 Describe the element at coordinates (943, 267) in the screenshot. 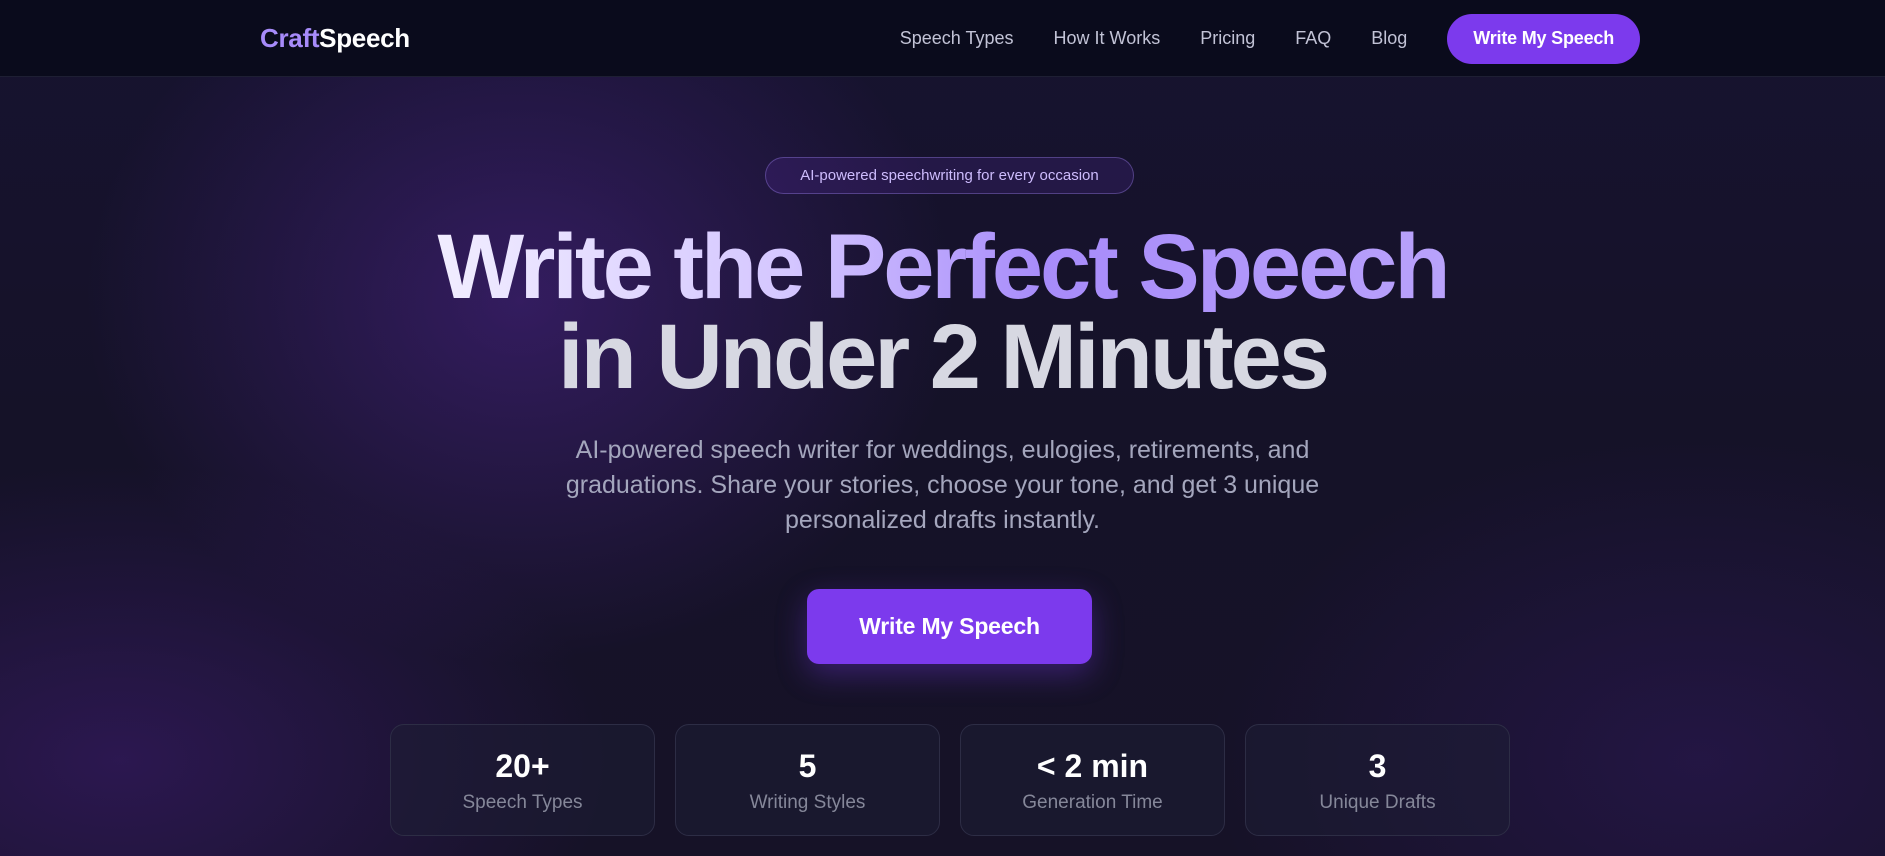

I see `headline-line-1: Write the Perfect Speech` at that location.